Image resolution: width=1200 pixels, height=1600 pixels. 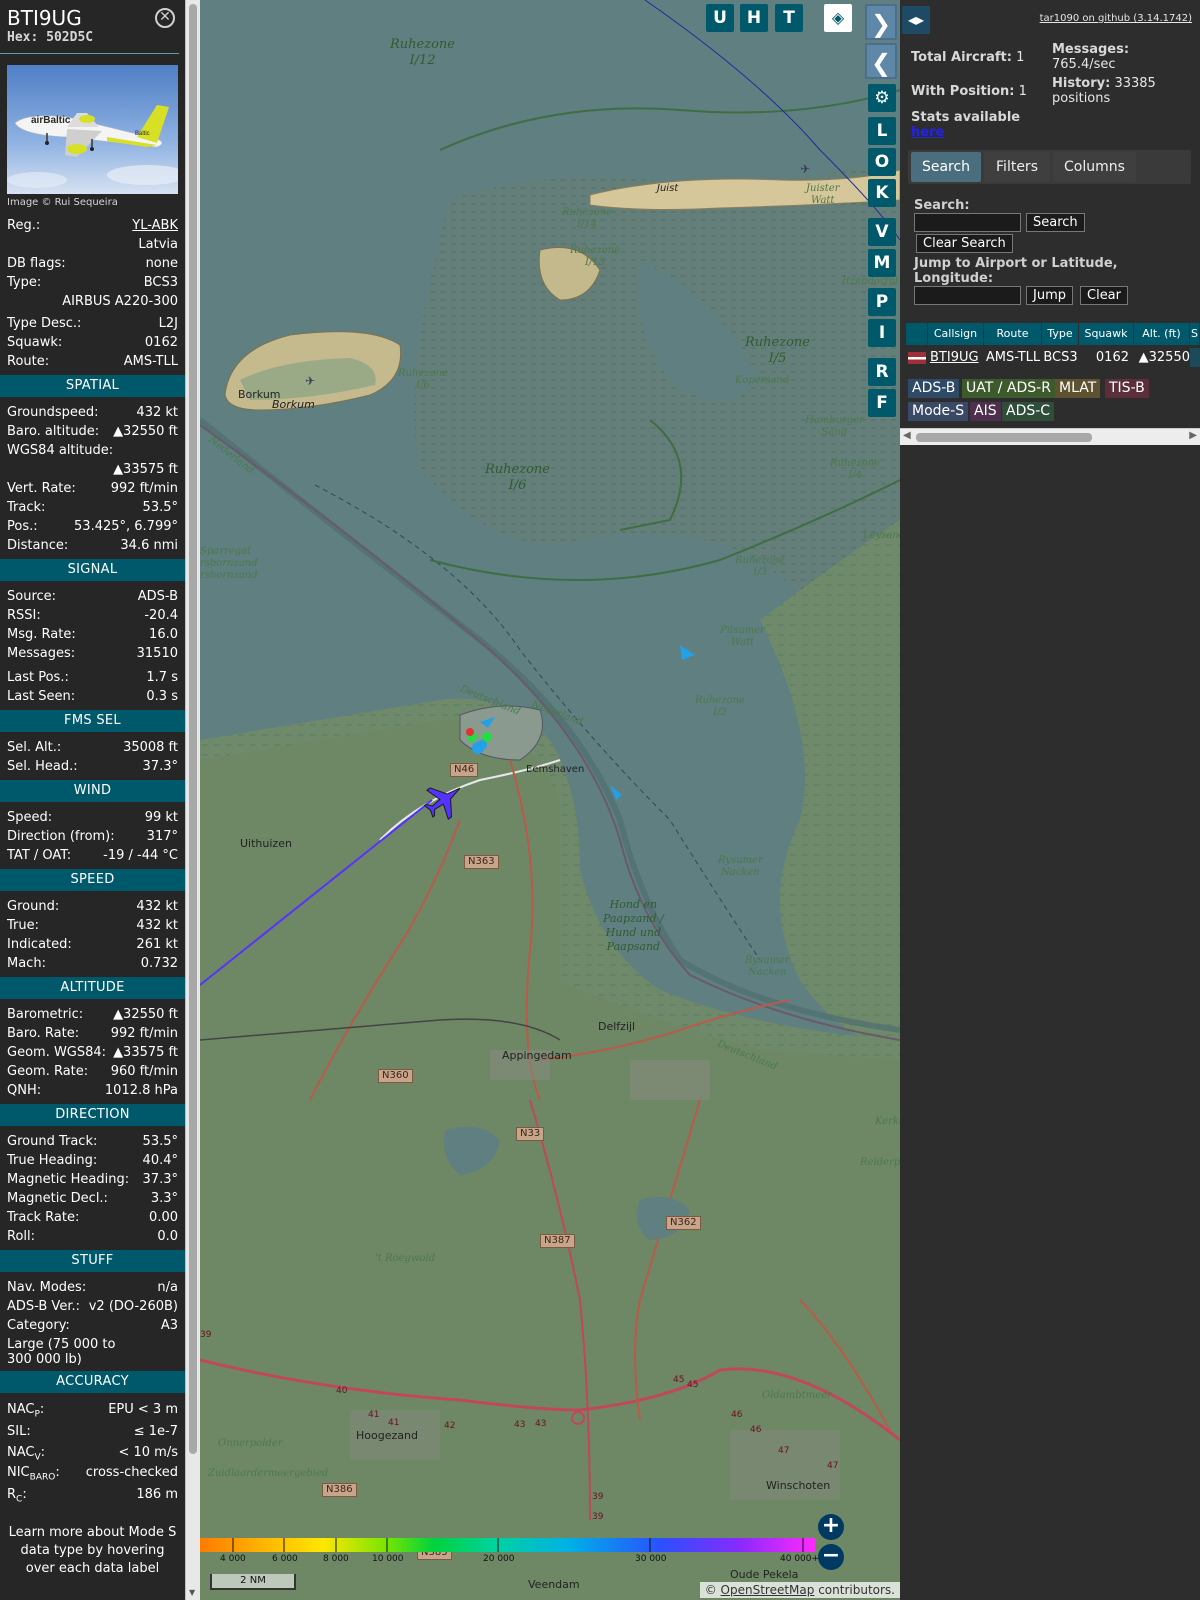 What do you see at coordinates (192, 1592) in the screenshot?
I see `scroll-down-arrow-icon: ▼` at bounding box center [192, 1592].